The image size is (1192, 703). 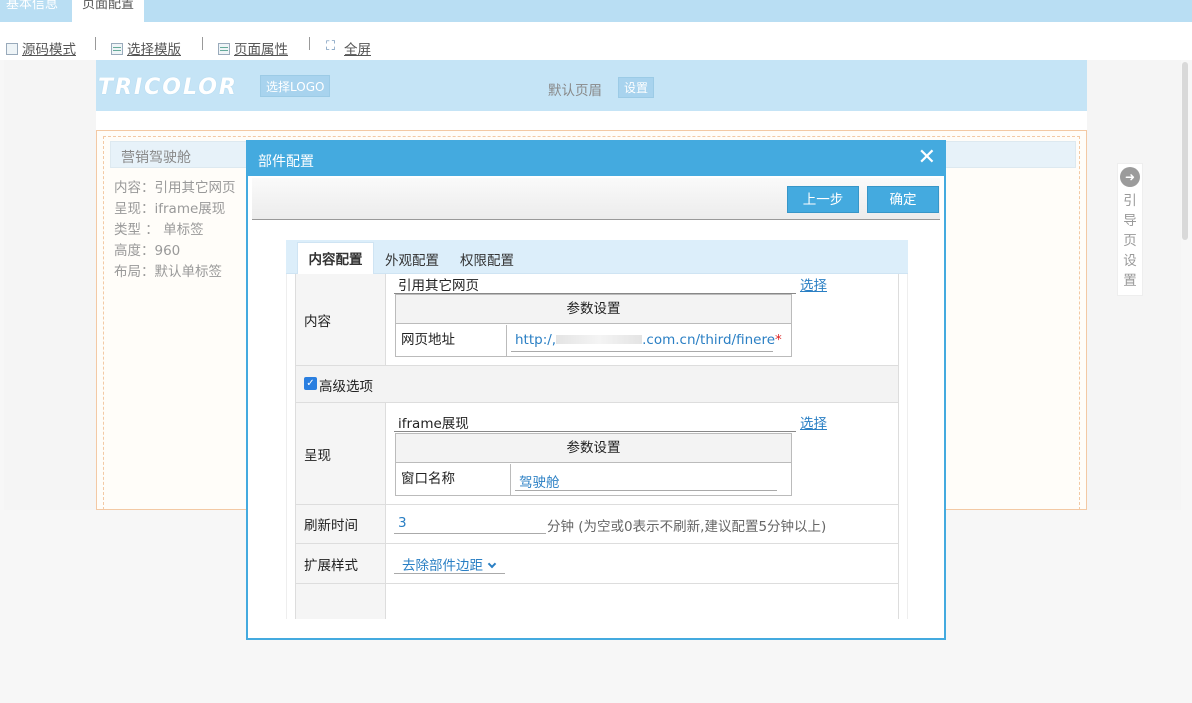 I want to click on page-props-link: 页面属性, so click(x=253, y=48).